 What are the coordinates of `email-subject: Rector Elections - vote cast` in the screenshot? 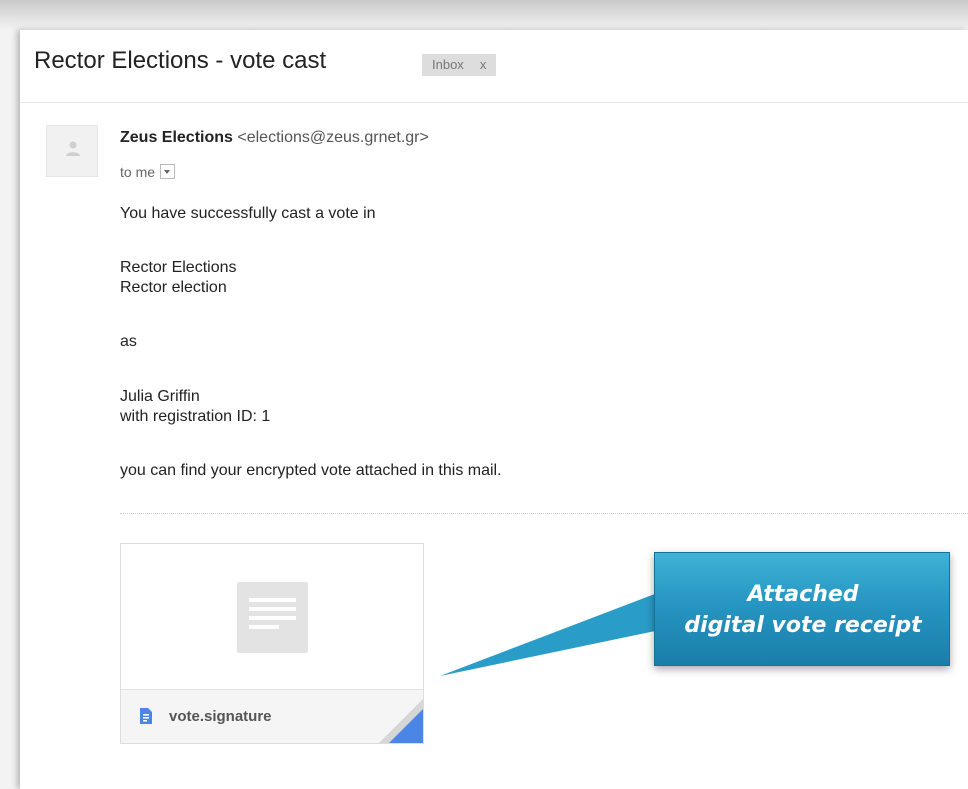 It's located at (180, 60).